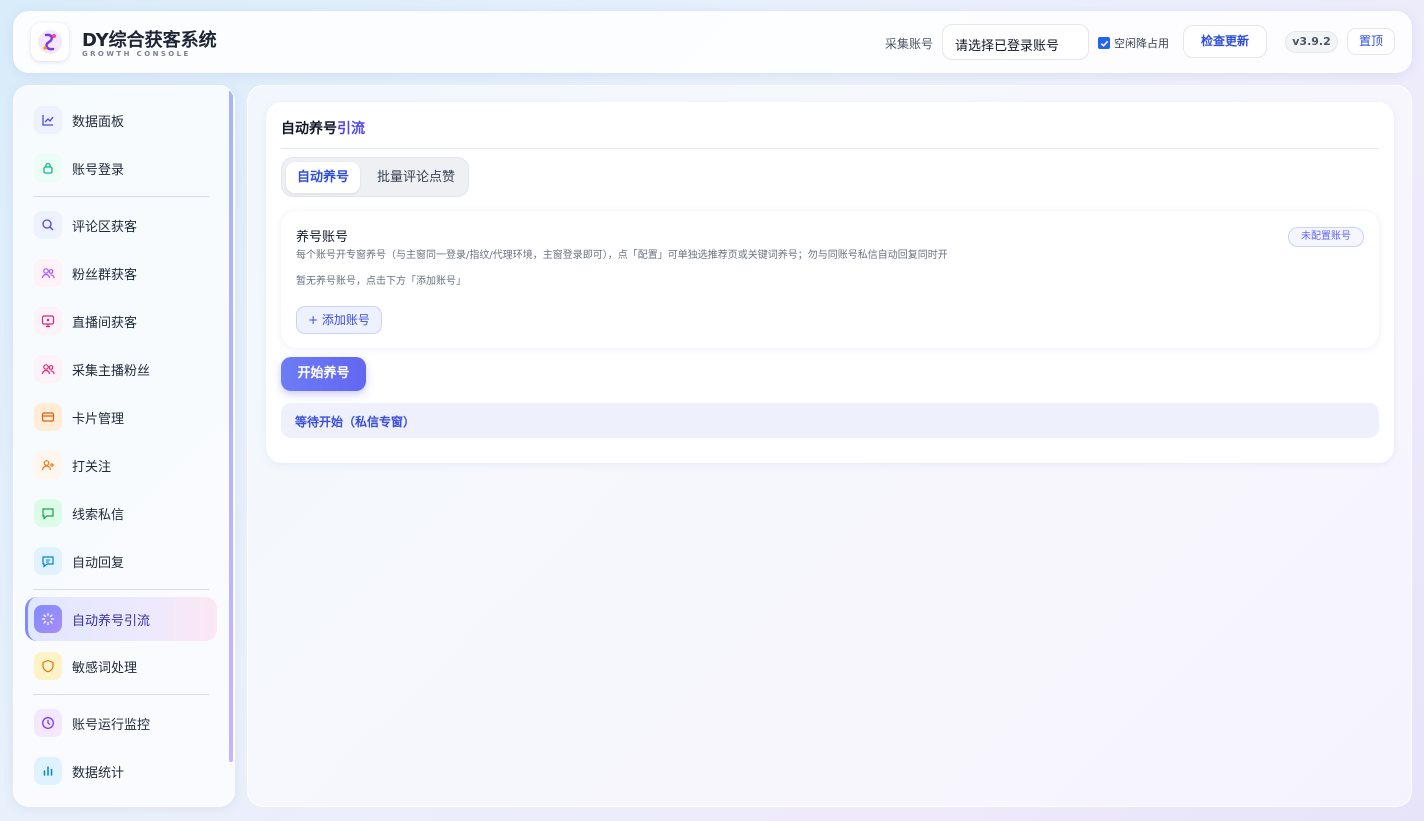 The height and width of the screenshot is (821, 1424). What do you see at coordinates (105, 227) in the screenshot?
I see `sidebar-item-label: 评论区获客` at bounding box center [105, 227].